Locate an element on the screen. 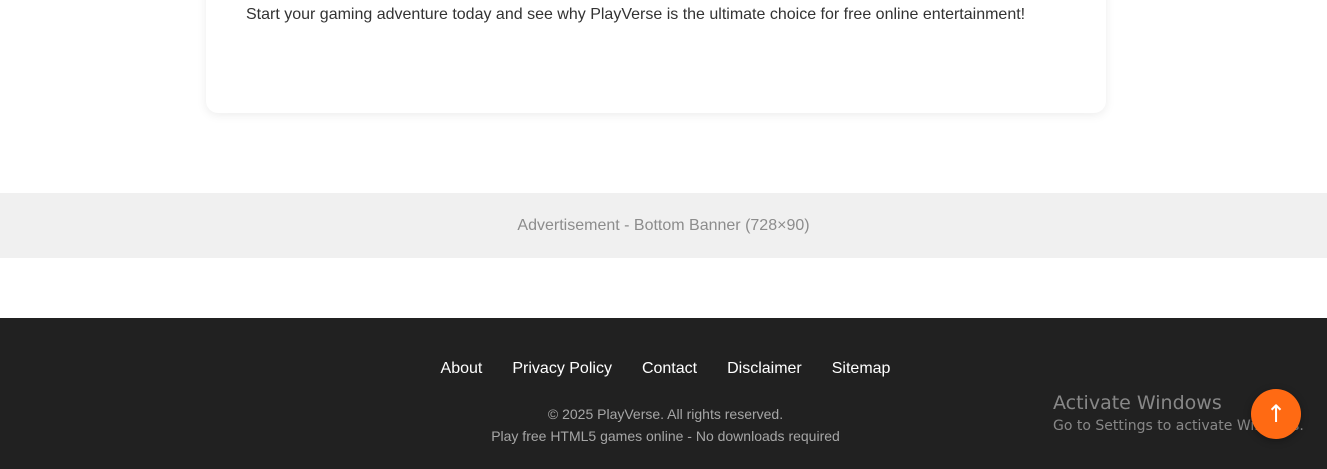  scroll-to-top-button: ↑ is located at coordinates (1276, 414).